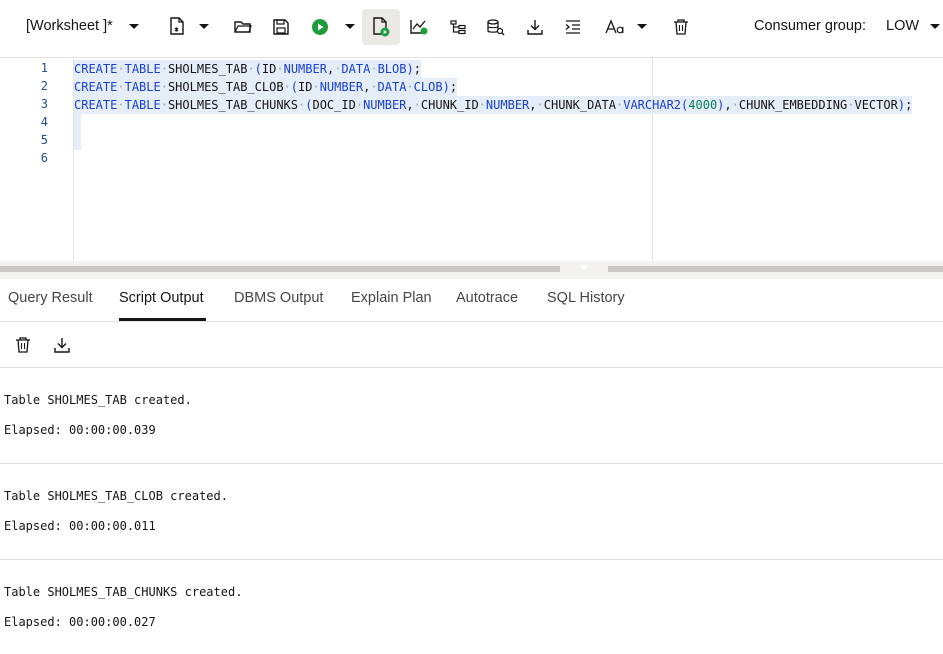 This screenshot has height=654, width=943. I want to click on output-elapsed: Elapsed: 00:00:00.011, so click(80, 526).